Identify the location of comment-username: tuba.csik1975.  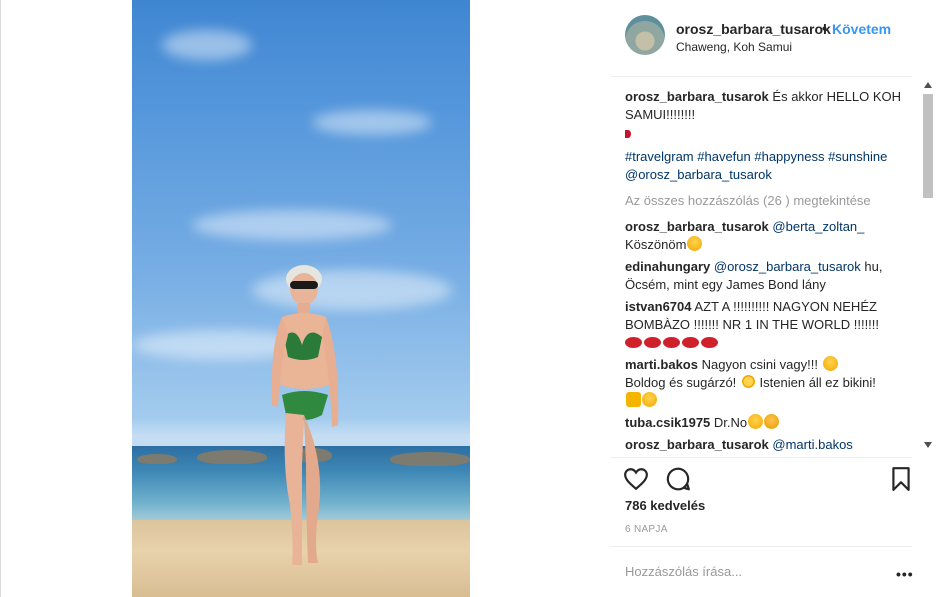
(667, 422).